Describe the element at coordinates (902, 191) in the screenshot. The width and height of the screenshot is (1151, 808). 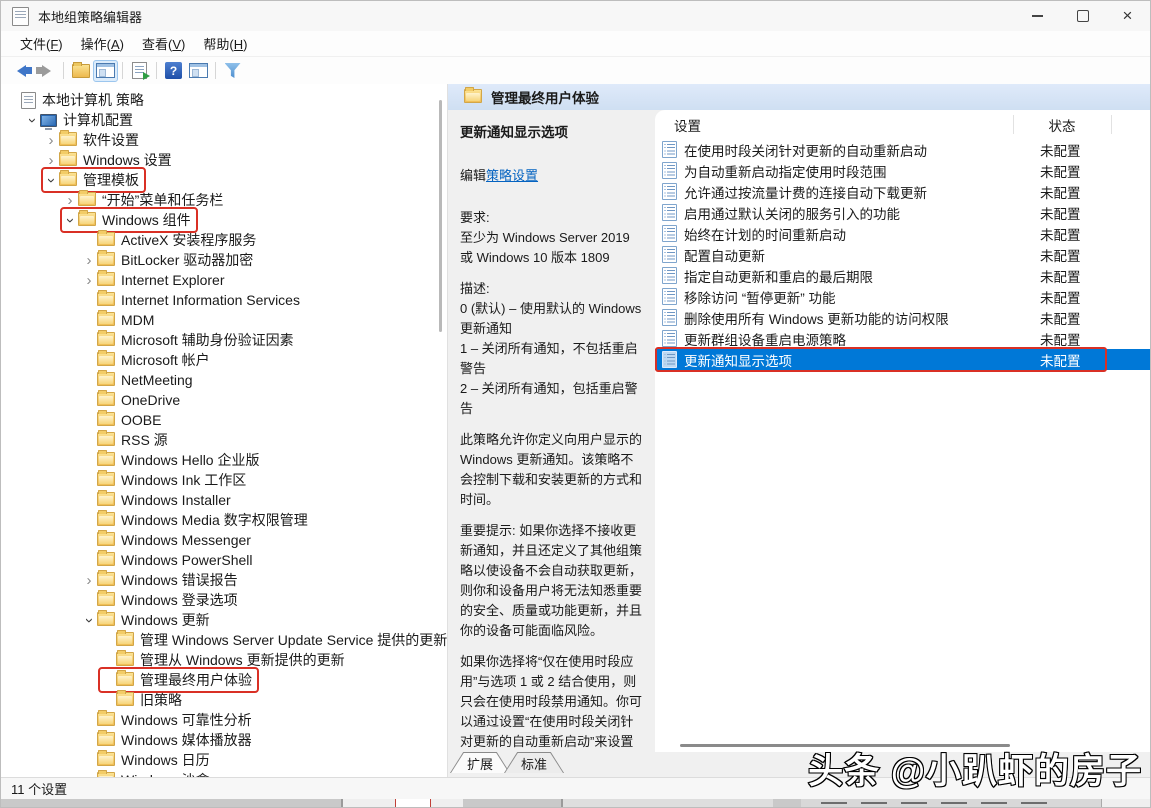
I see `settings-row: 允许通过按流量计费的连接自动下载更新 未配置` at that location.